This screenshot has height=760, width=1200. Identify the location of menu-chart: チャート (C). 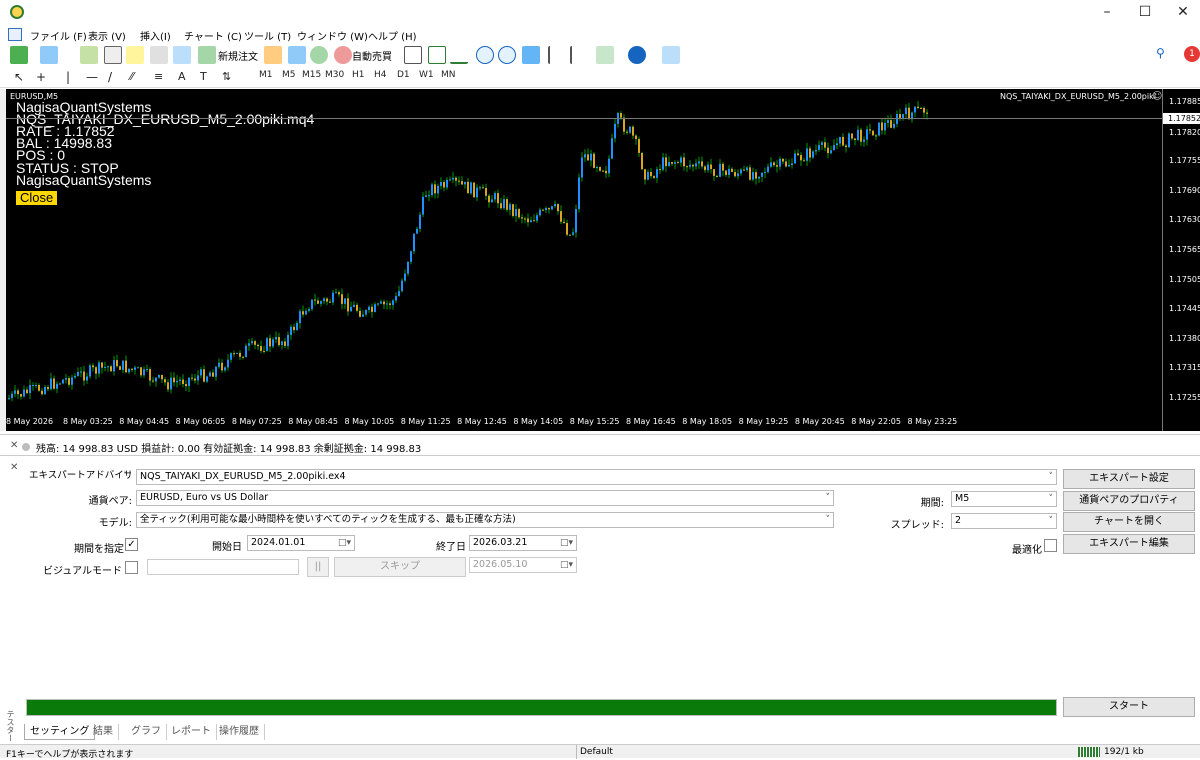
(213, 35).